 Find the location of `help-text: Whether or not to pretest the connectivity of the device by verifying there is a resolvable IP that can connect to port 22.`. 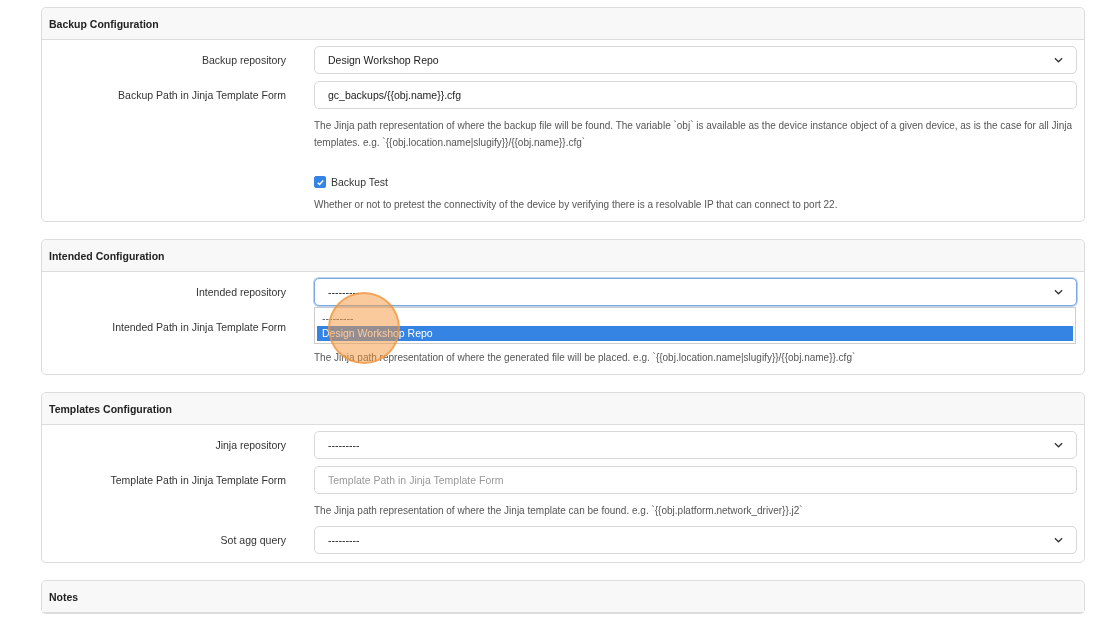

help-text: Whether or not to pretest the connectivity of the device by verifying there is a resolvable IP that can connect to port 22. is located at coordinates (576, 205).